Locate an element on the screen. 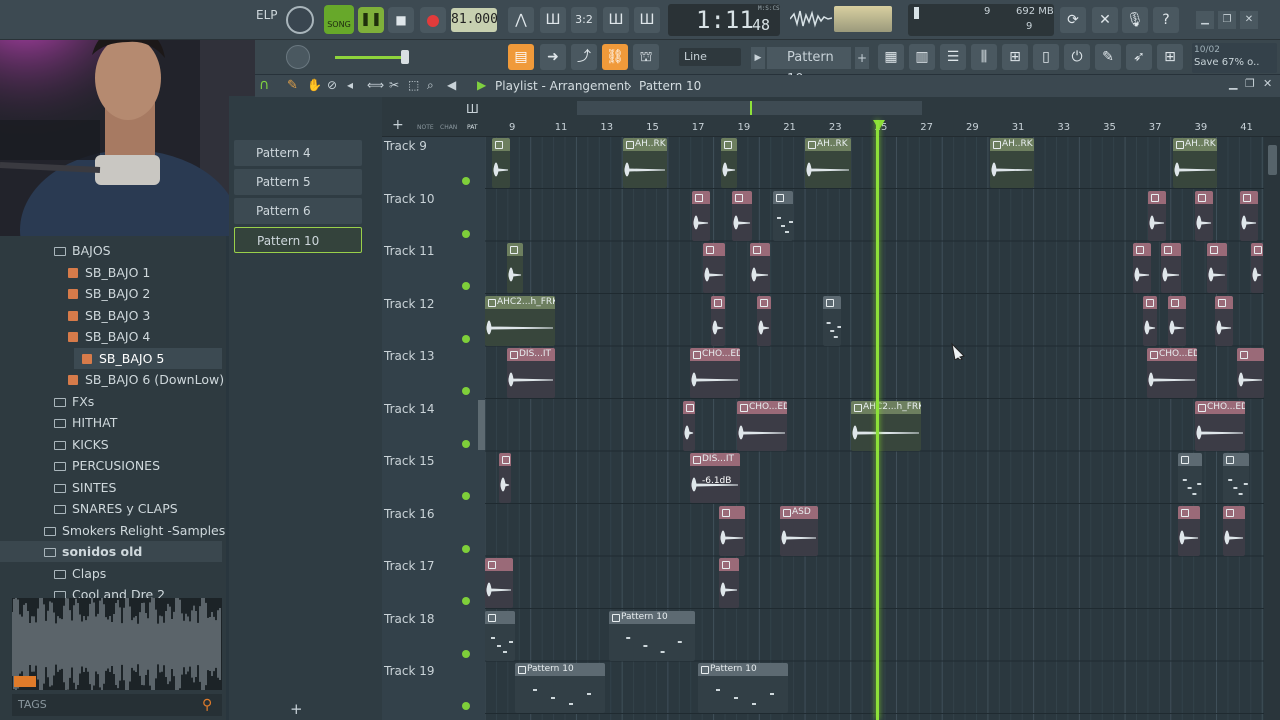 The width and height of the screenshot is (1280, 720). playhead is located at coordinates (877, 420).